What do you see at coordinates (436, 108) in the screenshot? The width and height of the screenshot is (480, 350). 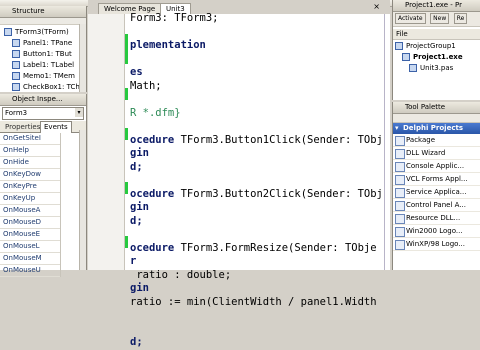 I see `tool-palette-title: Tool Palette` at bounding box center [436, 108].